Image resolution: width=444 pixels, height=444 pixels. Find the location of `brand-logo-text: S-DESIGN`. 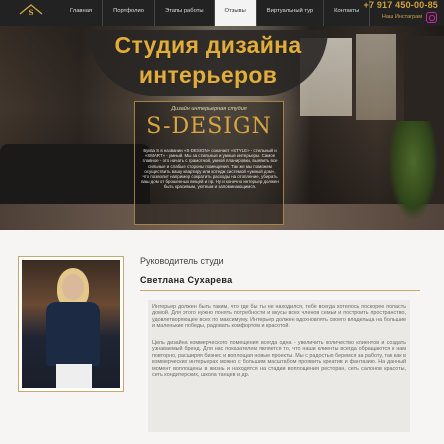

brand-logo-text: S-DESIGN is located at coordinates (209, 126).